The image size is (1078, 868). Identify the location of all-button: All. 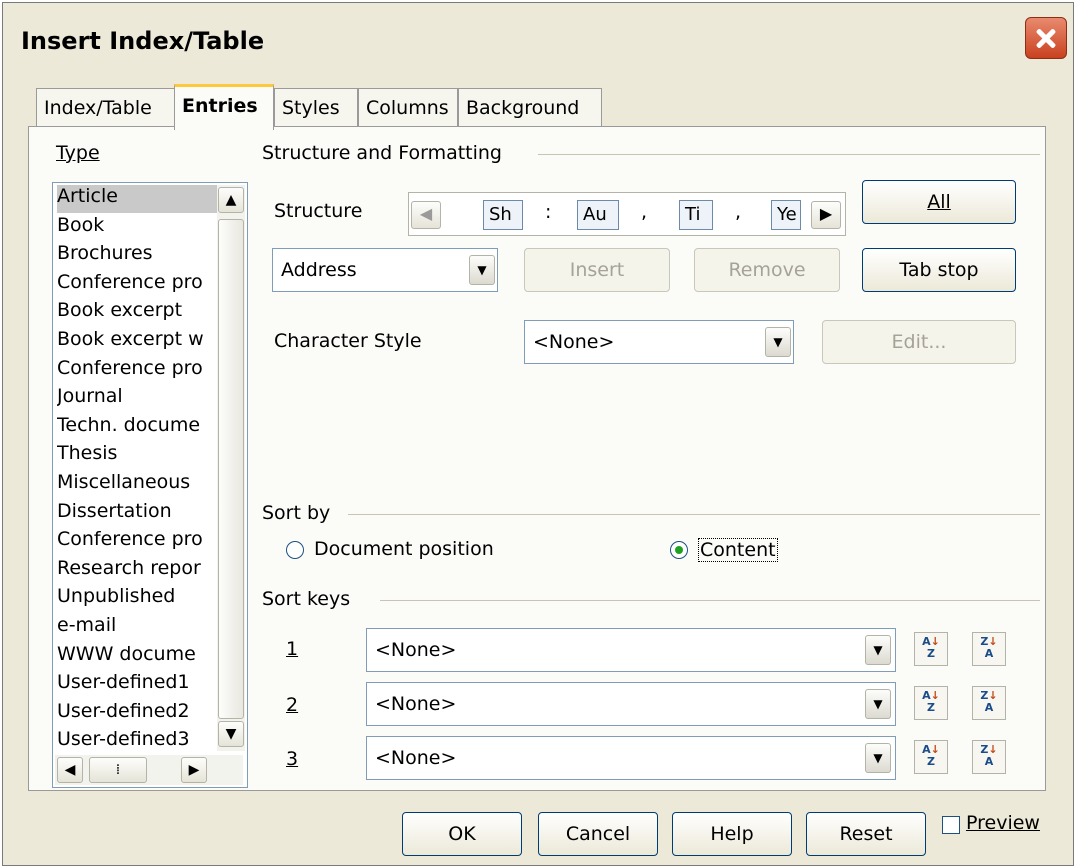
(939, 202).